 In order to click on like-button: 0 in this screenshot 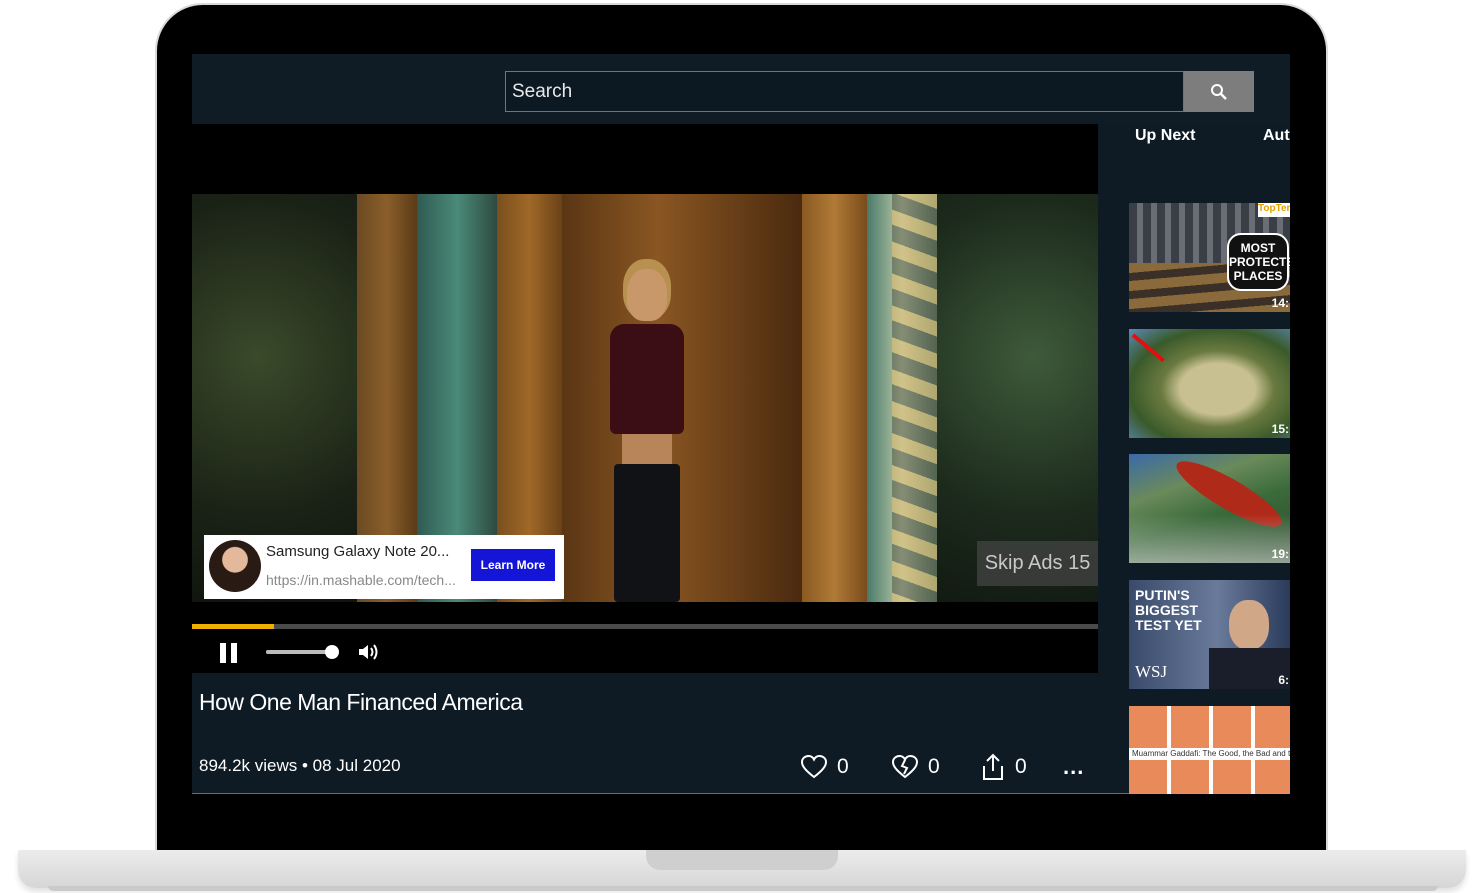, I will do `click(825, 767)`.